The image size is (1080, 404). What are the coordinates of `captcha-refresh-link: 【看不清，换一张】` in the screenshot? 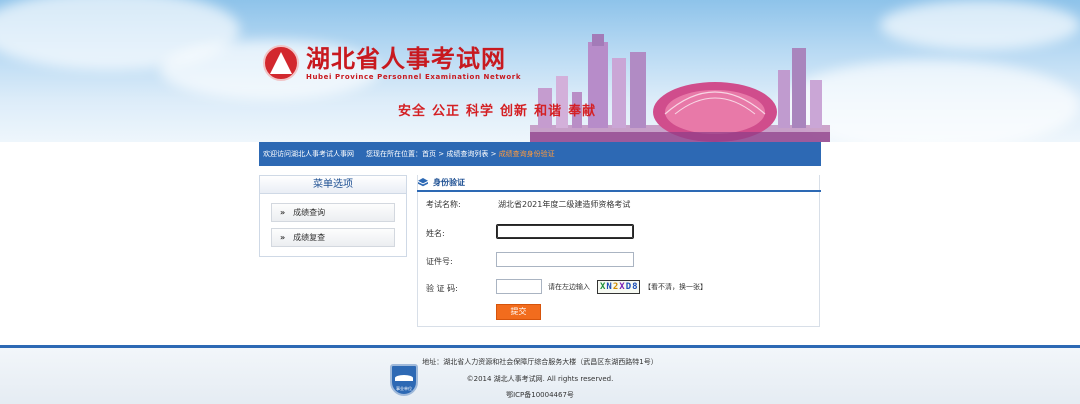 It's located at (675, 287).